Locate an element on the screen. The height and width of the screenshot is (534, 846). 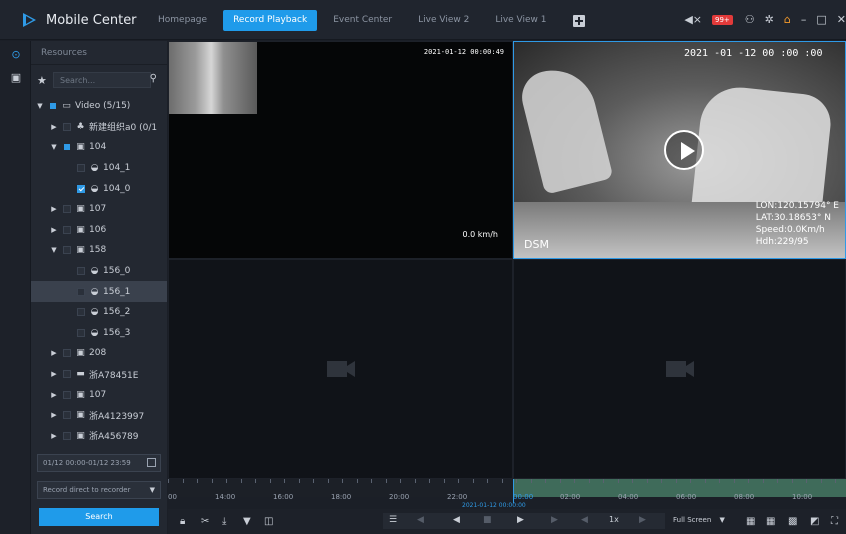
rewind-icon: ◀ is located at coordinates (456, 520).